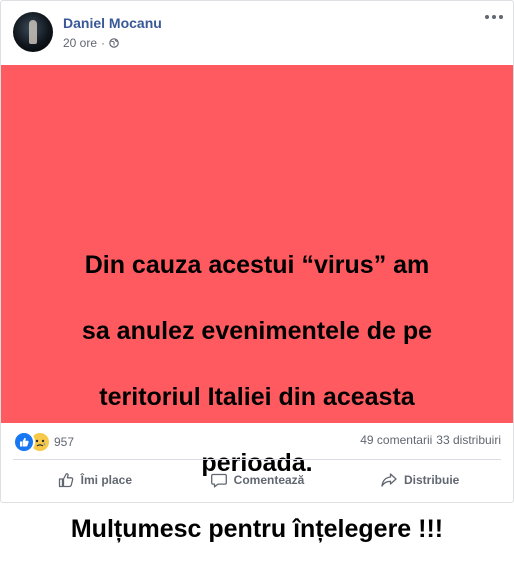  I want to click on post-text-line-5: Mulțumesc pentru înțelegere !!!, so click(257, 529).